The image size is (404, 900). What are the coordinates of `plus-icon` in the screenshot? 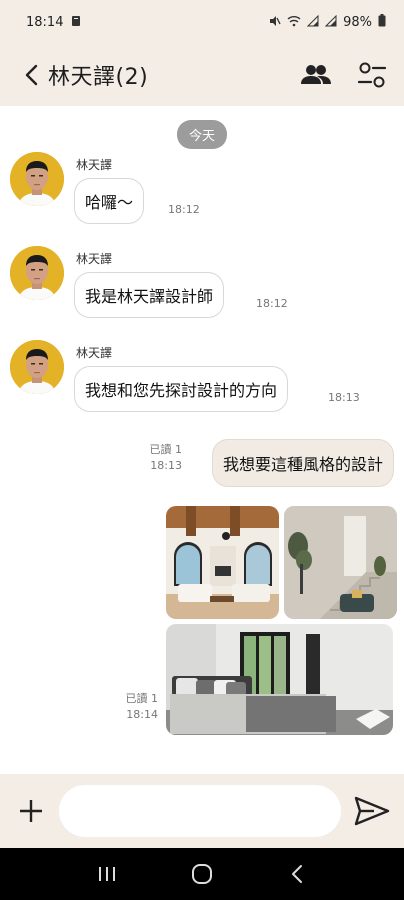 It's located at (30, 811).